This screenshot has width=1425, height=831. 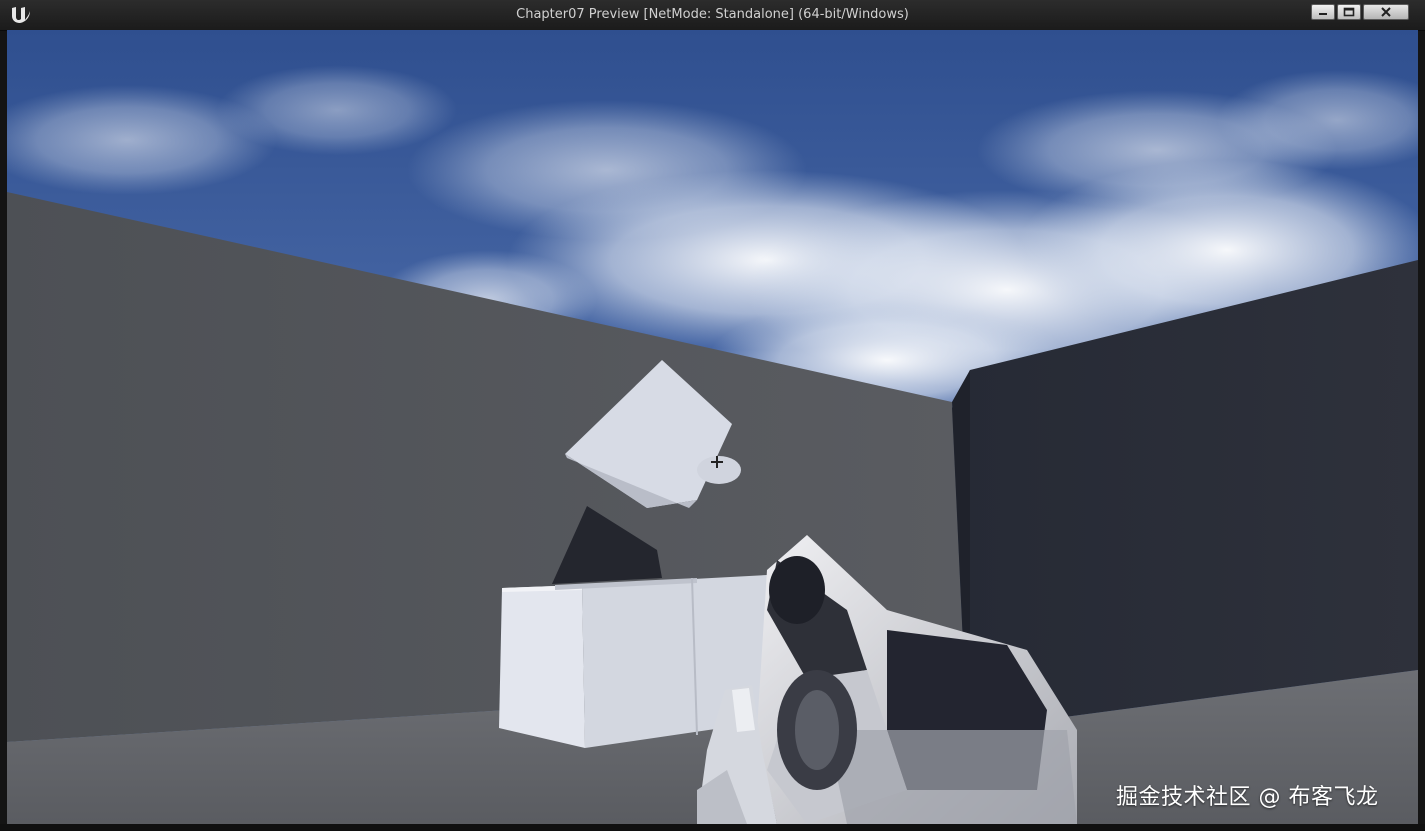 I want to click on watermark-text: 掘金技术社区 @ 布客飞龙, so click(x=1247, y=797).